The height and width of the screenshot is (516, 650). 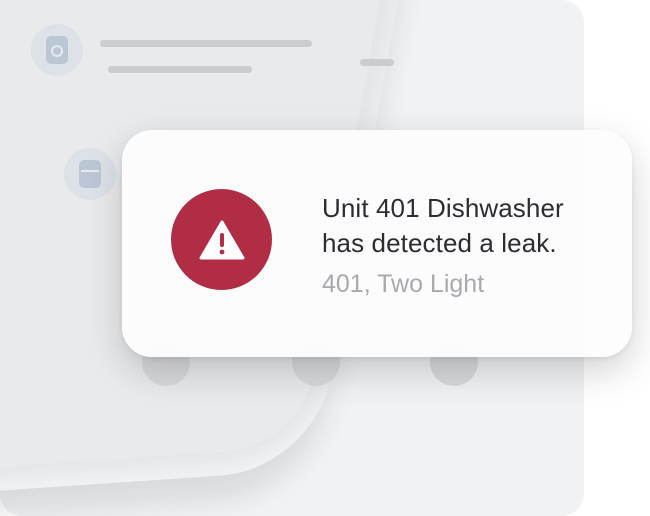 I want to click on fridge-icon-container, so click(x=90, y=174).